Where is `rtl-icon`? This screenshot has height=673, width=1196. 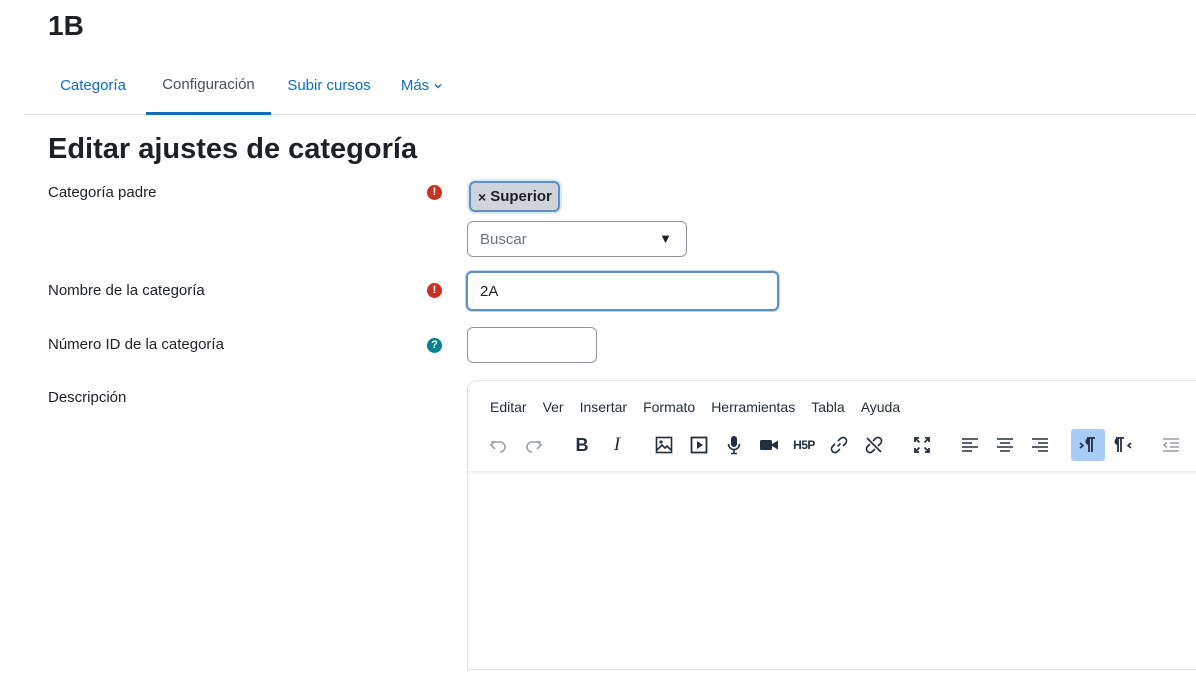 rtl-icon is located at coordinates (1123, 445).